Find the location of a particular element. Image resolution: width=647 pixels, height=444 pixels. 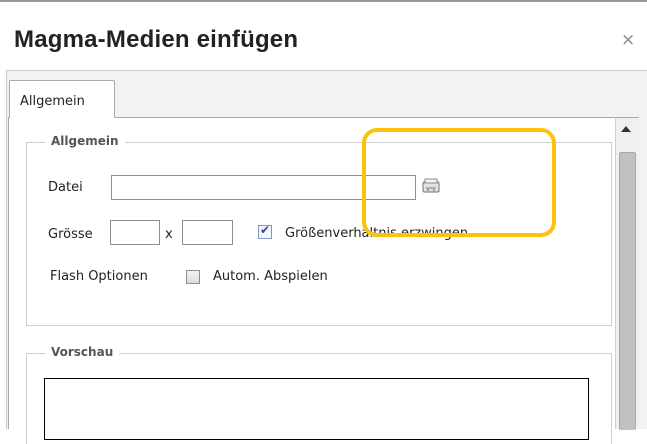

width-input is located at coordinates (135, 232).